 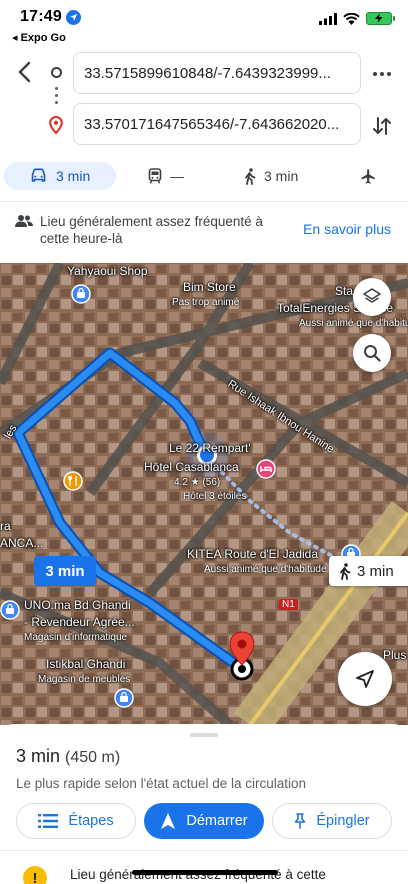 What do you see at coordinates (56, 72) in the screenshot?
I see `origin-circle-icon` at bounding box center [56, 72].